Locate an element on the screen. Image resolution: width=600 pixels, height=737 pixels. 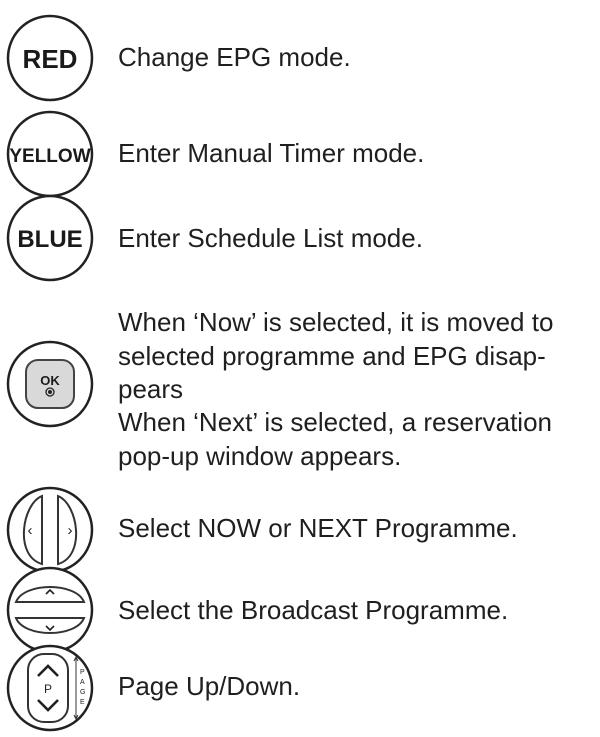
yellow-button-label: YELLOW is located at coordinates (49, 156).